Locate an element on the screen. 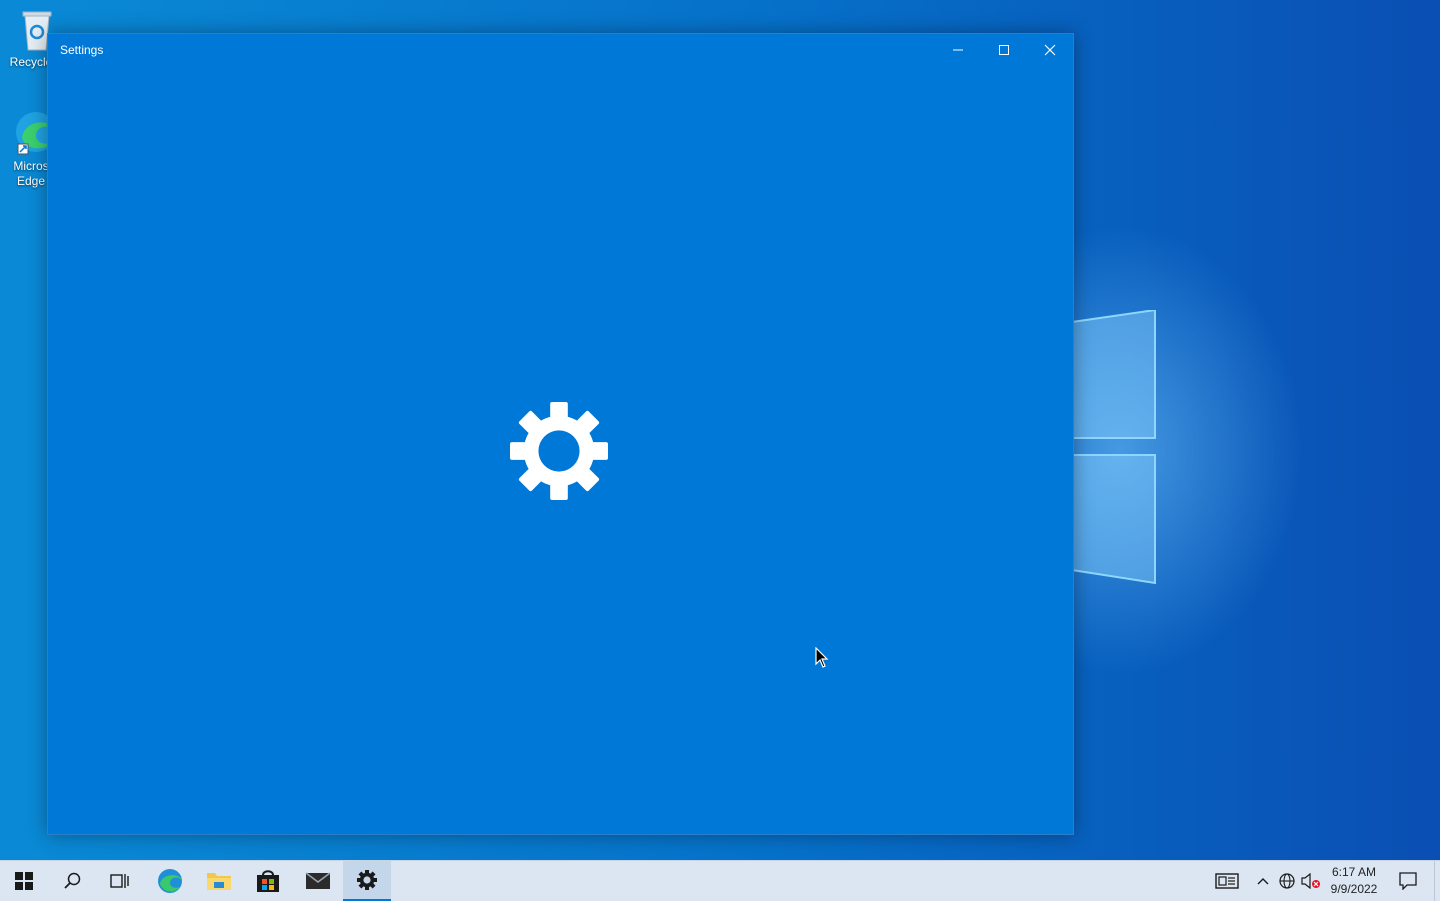 The width and height of the screenshot is (1440, 901). tray-volume-button is located at coordinates (1311, 881).